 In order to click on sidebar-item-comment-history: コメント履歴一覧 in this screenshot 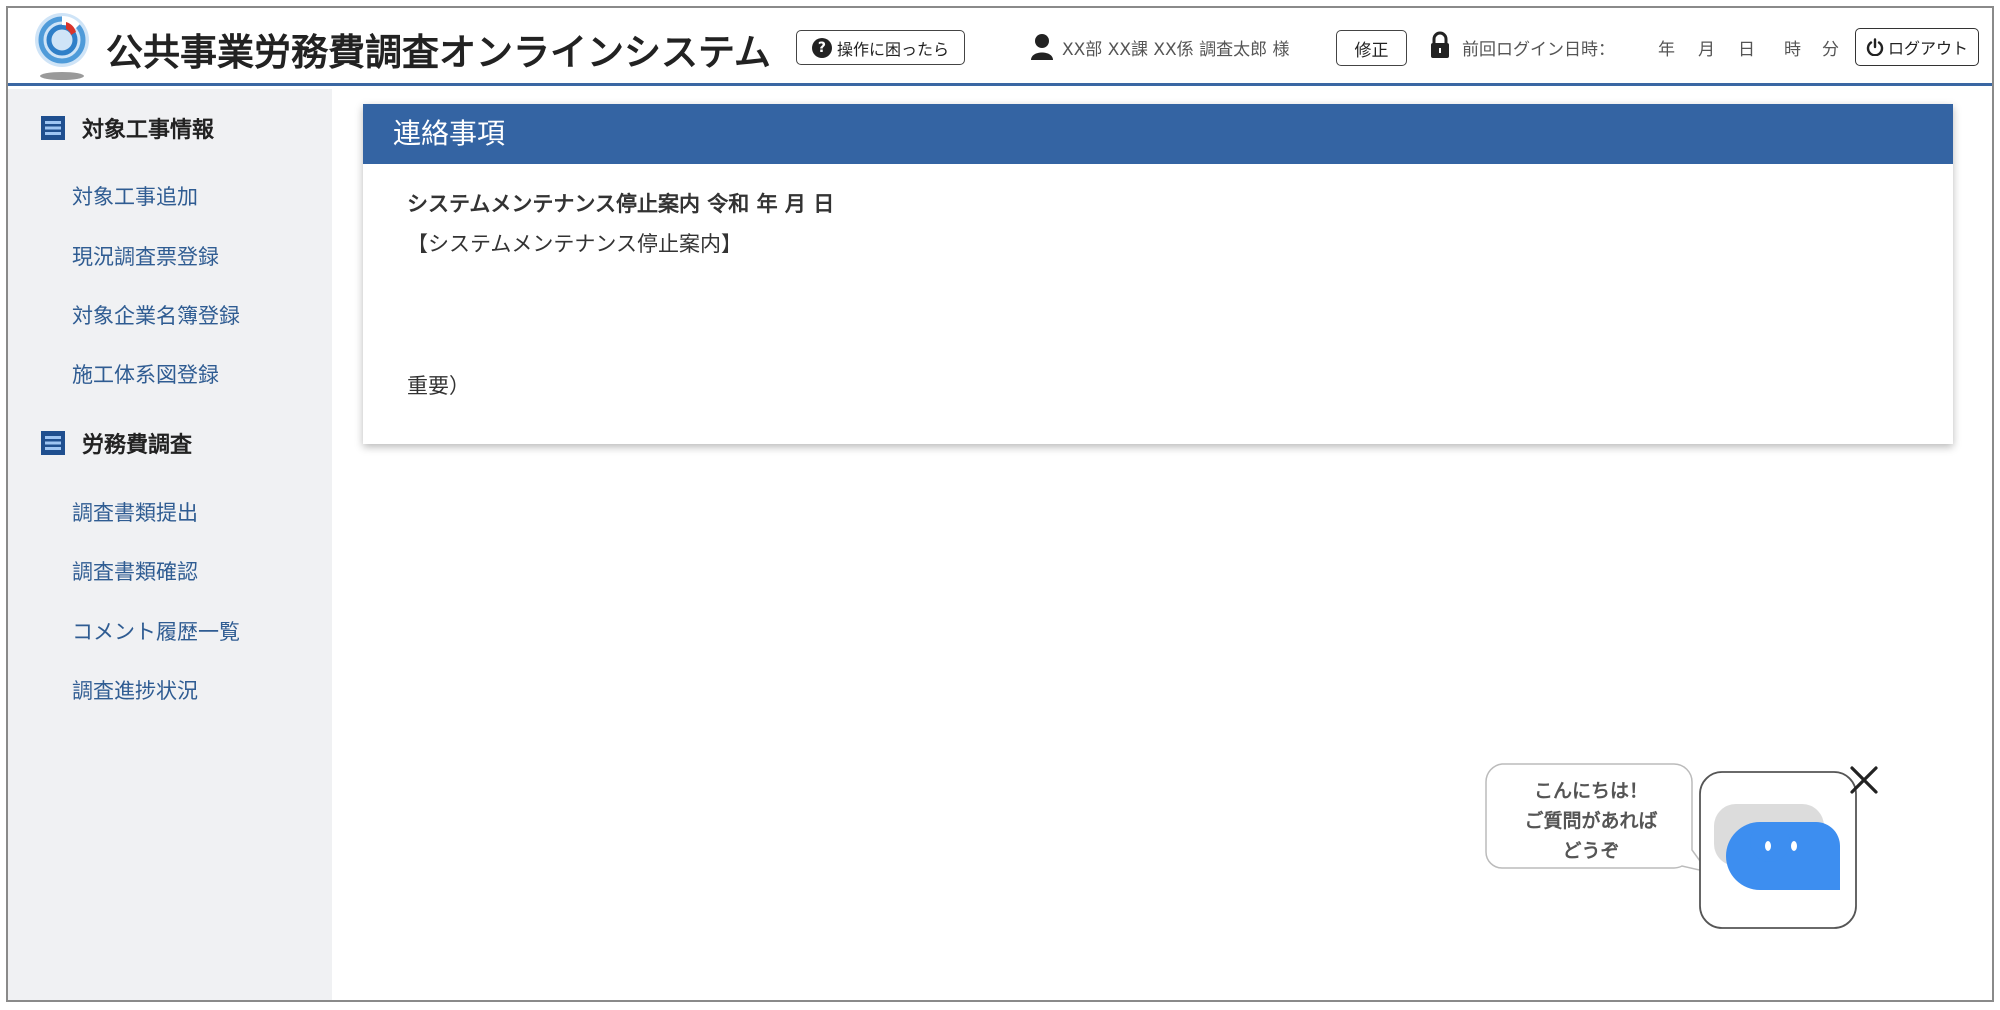, I will do `click(156, 631)`.